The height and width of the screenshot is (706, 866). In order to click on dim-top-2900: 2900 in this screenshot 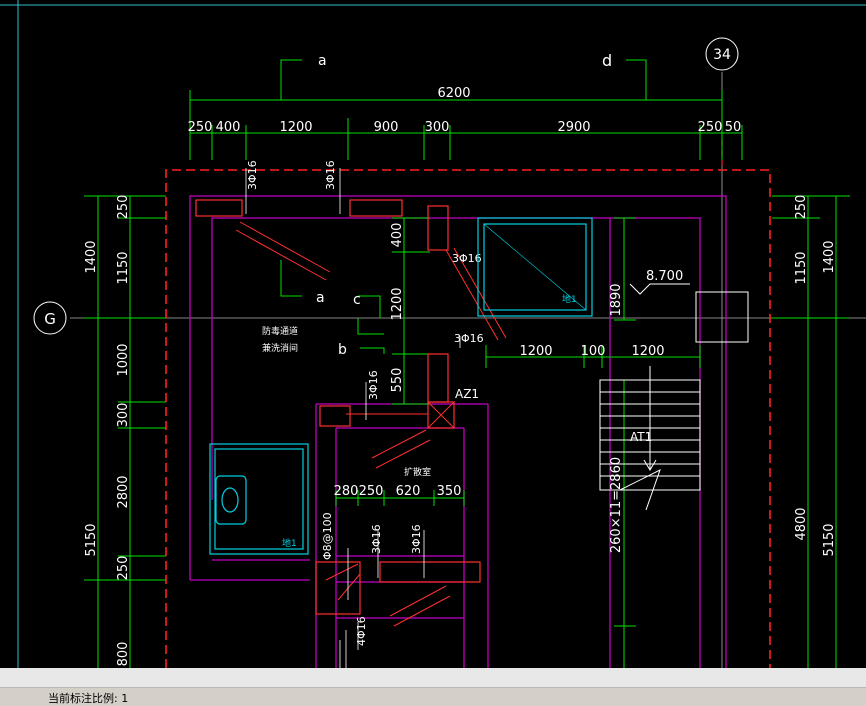, I will do `click(573, 127)`.